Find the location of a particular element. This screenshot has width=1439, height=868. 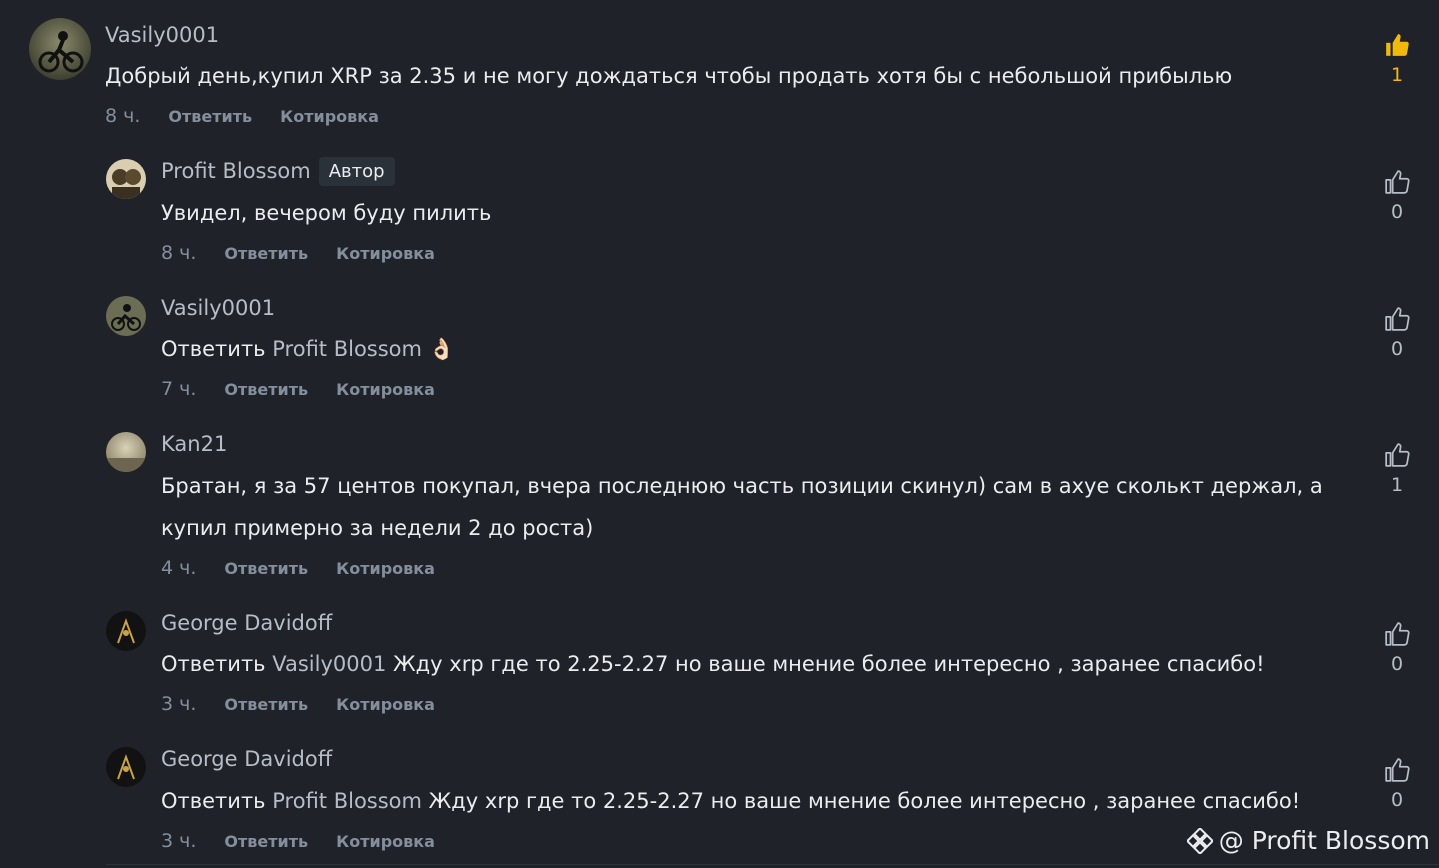

divider is located at coordinates (772, 864).